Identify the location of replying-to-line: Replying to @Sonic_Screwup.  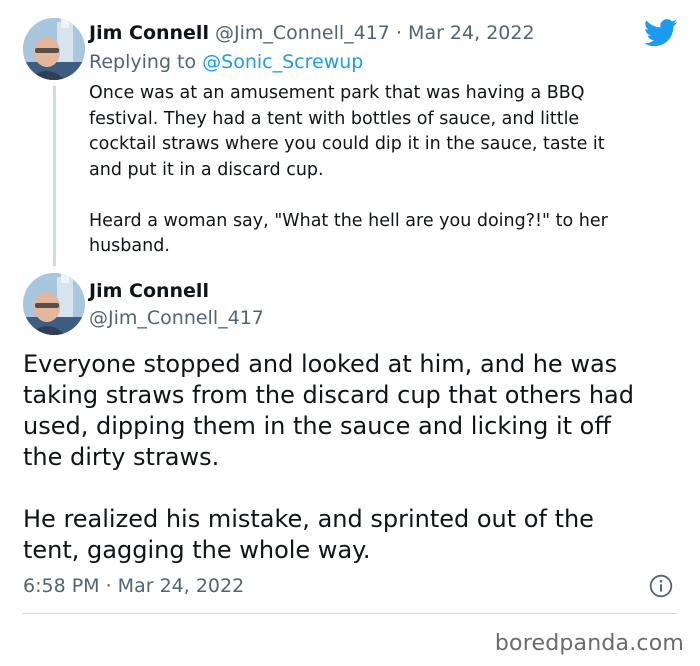
(226, 62).